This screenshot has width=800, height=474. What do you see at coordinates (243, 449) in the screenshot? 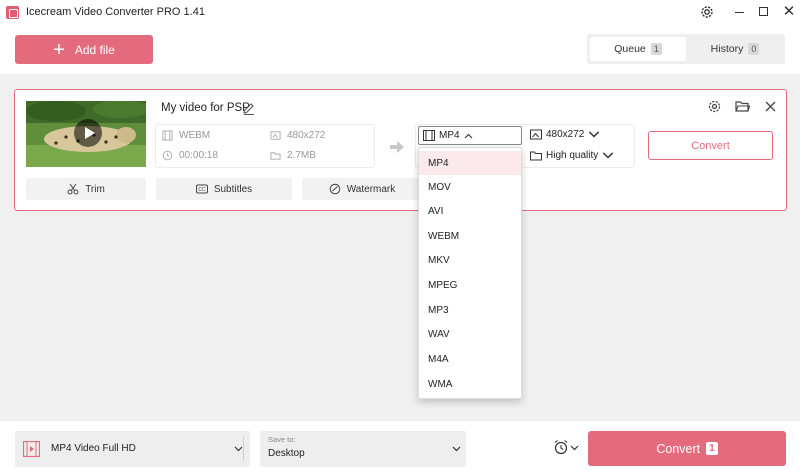
I see `preset-divider` at bounding box center [243, 449].